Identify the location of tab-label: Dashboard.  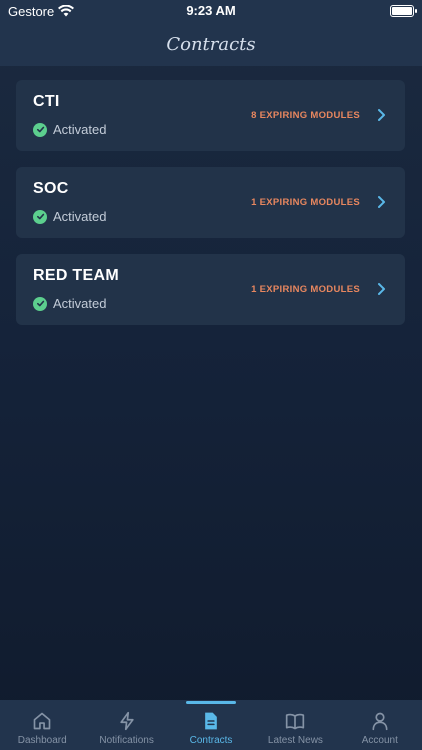
(42, 740).